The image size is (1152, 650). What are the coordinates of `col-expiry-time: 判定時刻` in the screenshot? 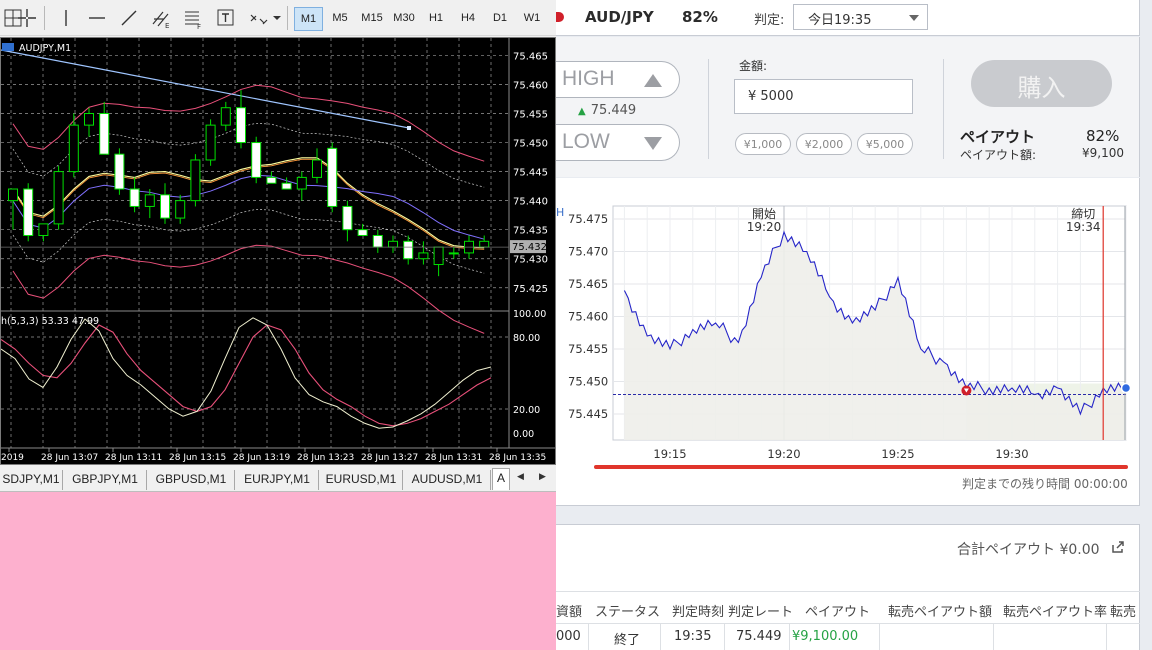 It's located at (698, 612).